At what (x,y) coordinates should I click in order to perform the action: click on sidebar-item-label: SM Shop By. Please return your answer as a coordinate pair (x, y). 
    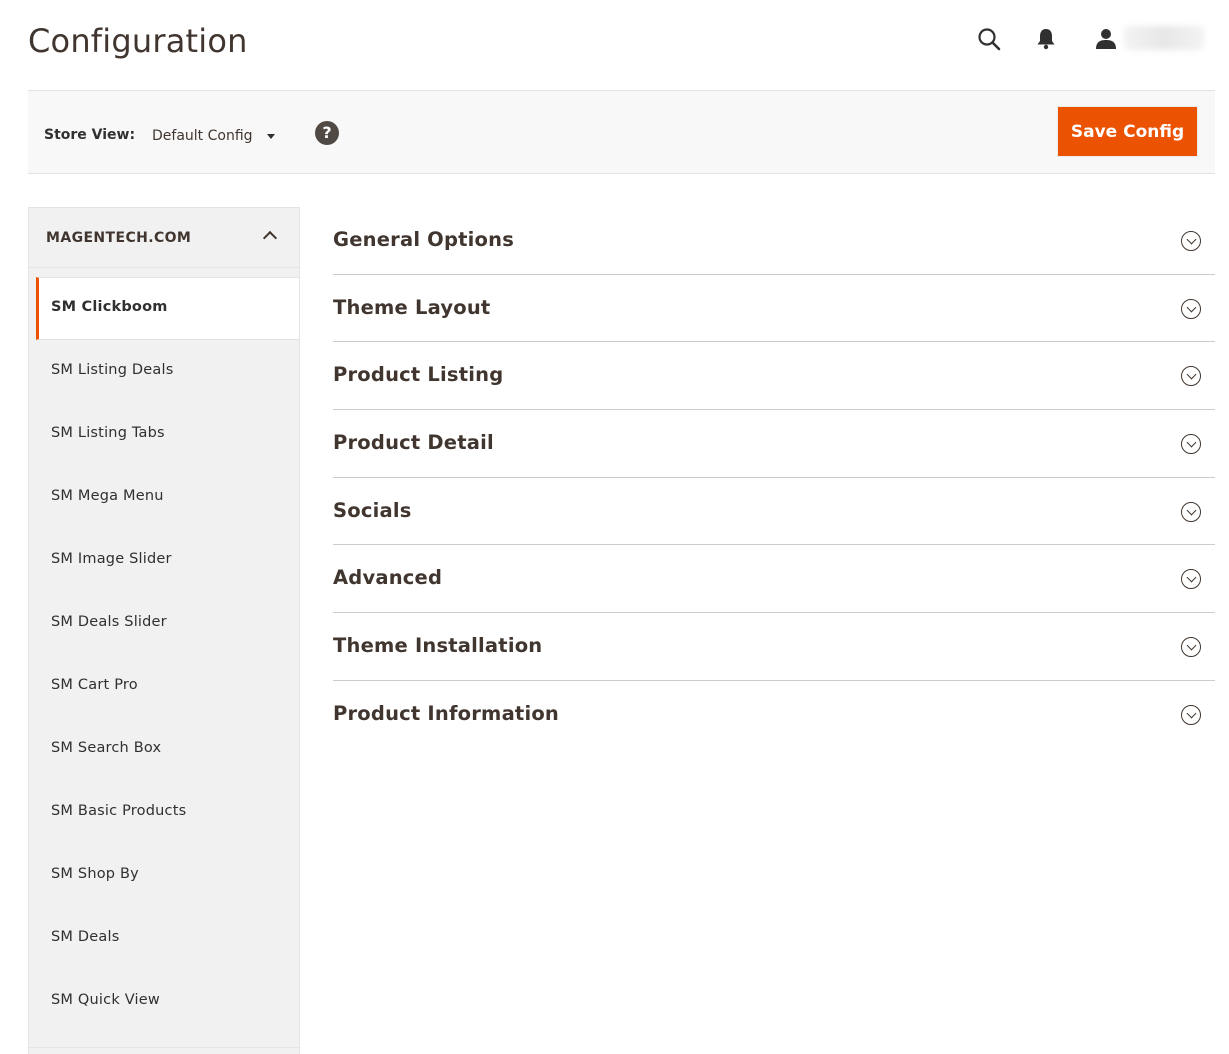
    Looking at the image, I should click on (95, 874).